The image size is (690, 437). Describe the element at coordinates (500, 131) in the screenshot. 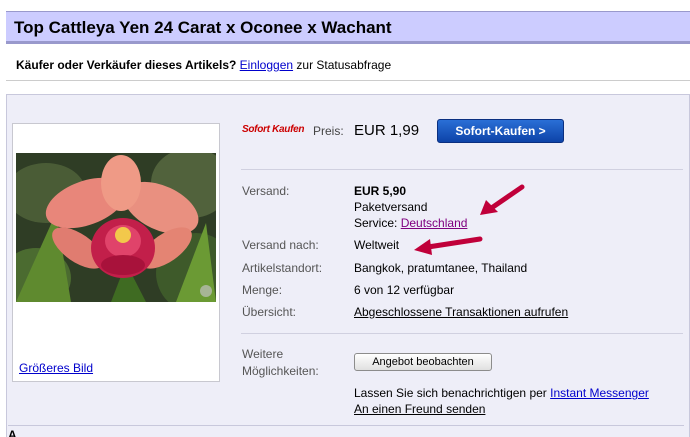

I see `buy-now-button: Sofort-Kaufen >` at that location.